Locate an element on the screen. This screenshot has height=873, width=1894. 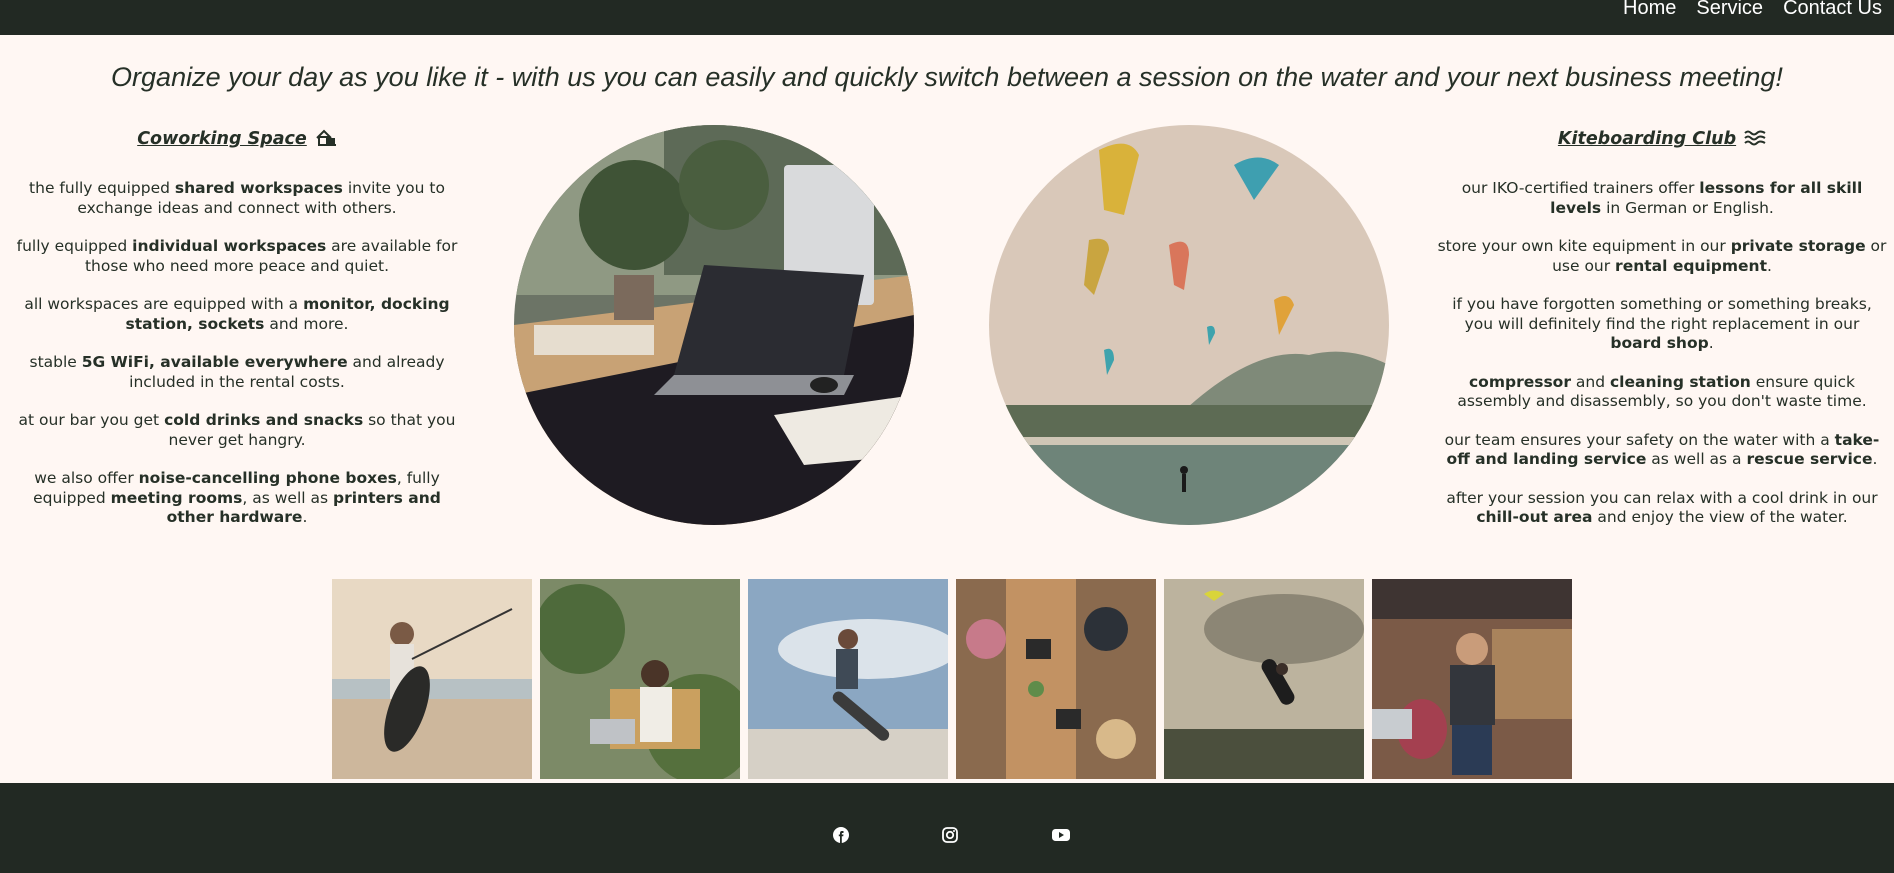
nav-service-link: Service is located at coordinates (1729, 9).